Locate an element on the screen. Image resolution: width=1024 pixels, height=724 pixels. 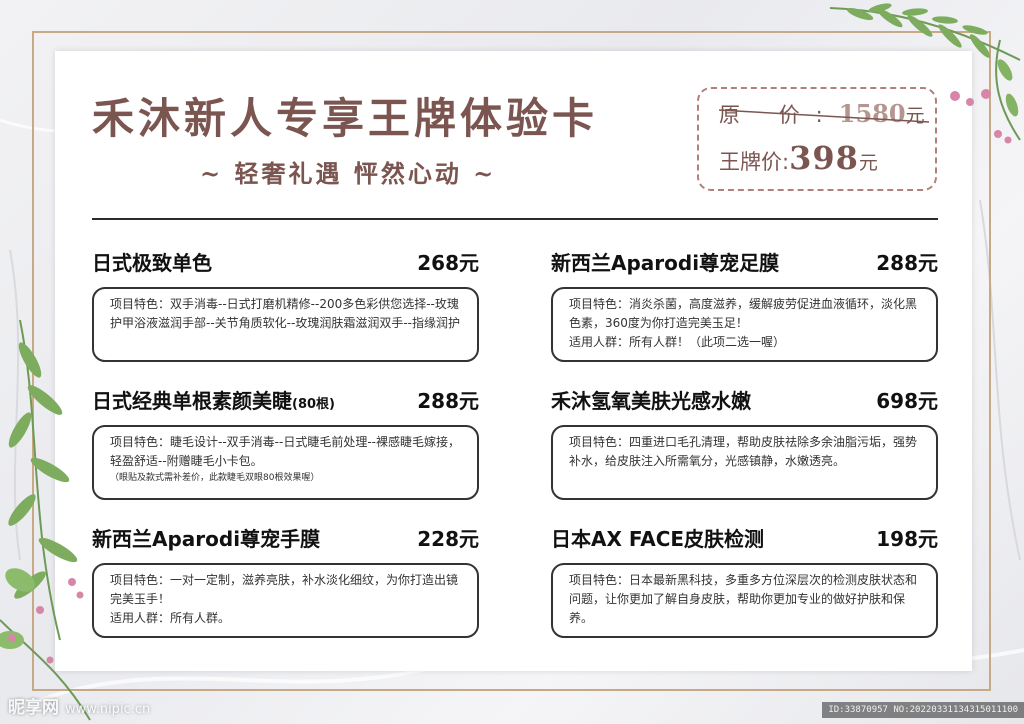
sale-price-value: 398 is located at coordinates (824, 158).